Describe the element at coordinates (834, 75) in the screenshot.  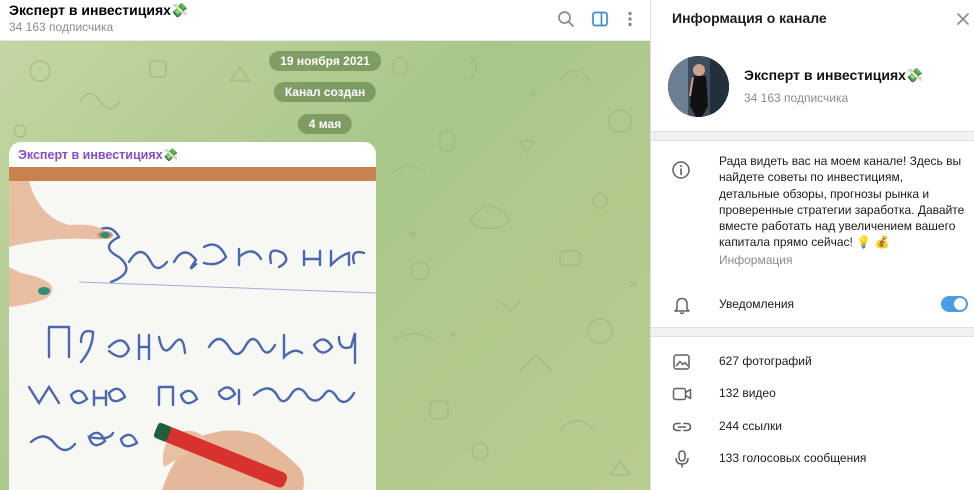
I see `channel-name: Эксперт в инвестициях💸` at that location.